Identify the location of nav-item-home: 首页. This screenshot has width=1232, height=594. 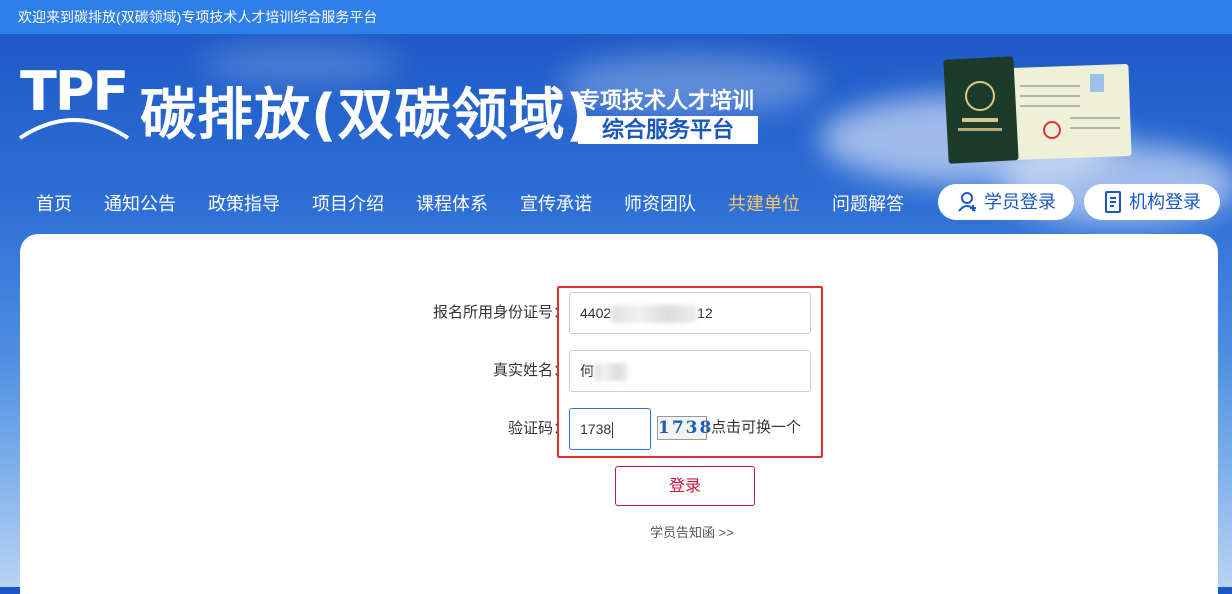
(54, 204).